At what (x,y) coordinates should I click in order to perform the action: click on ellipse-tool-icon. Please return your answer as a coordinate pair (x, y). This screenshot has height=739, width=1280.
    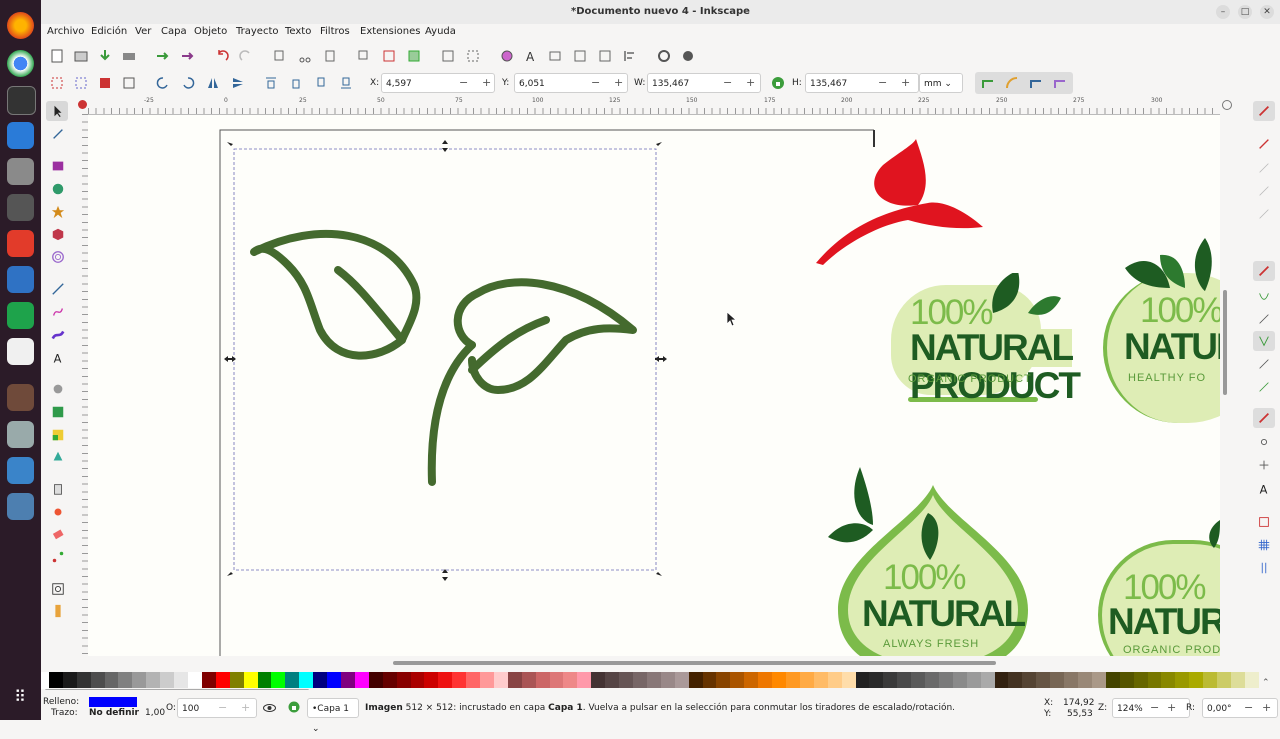
    Looking at the image, I should click on (58, 189).